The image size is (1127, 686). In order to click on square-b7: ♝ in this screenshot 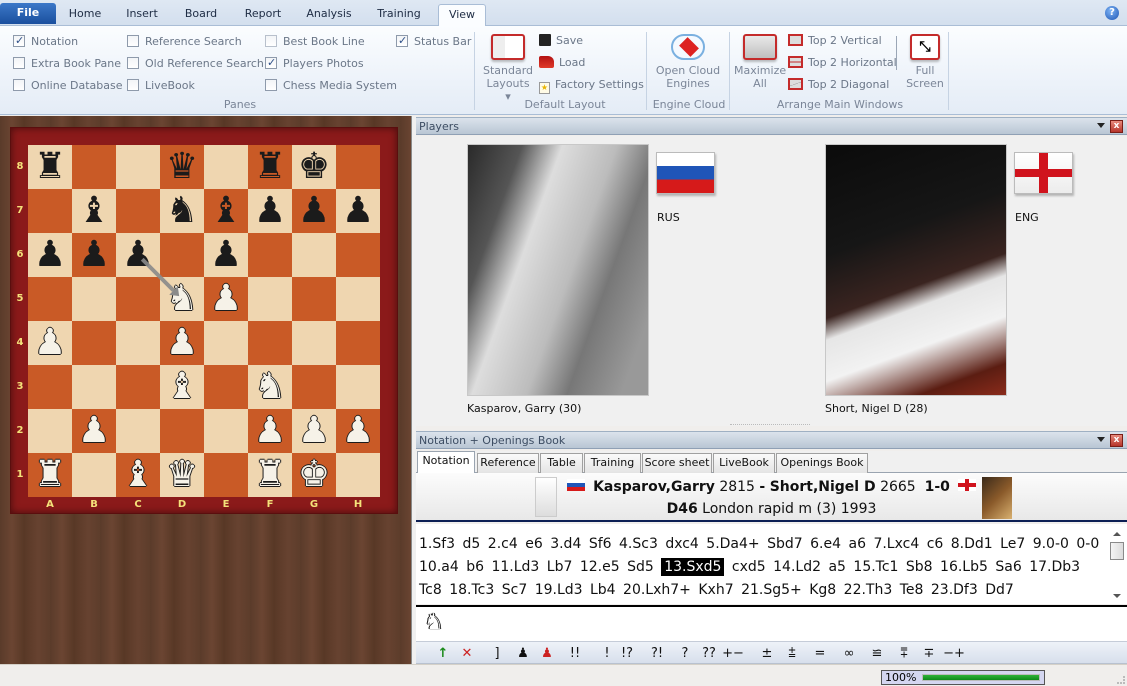, I will do `click(94, 211)`.